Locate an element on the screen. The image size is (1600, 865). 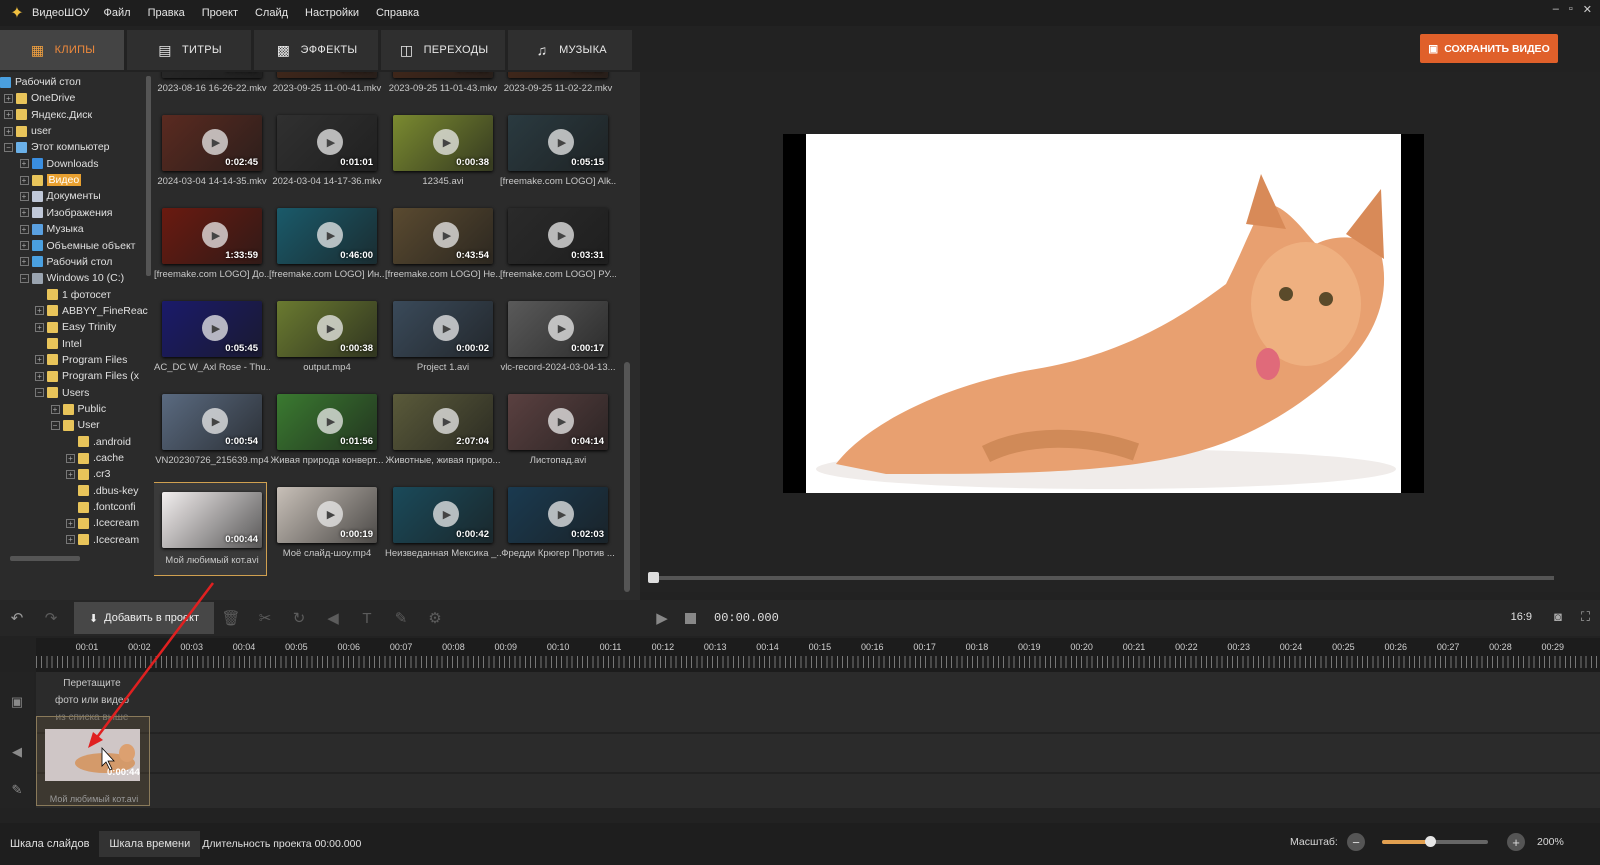
scissors-icon: ✂ is located at coordinates (265, 618).